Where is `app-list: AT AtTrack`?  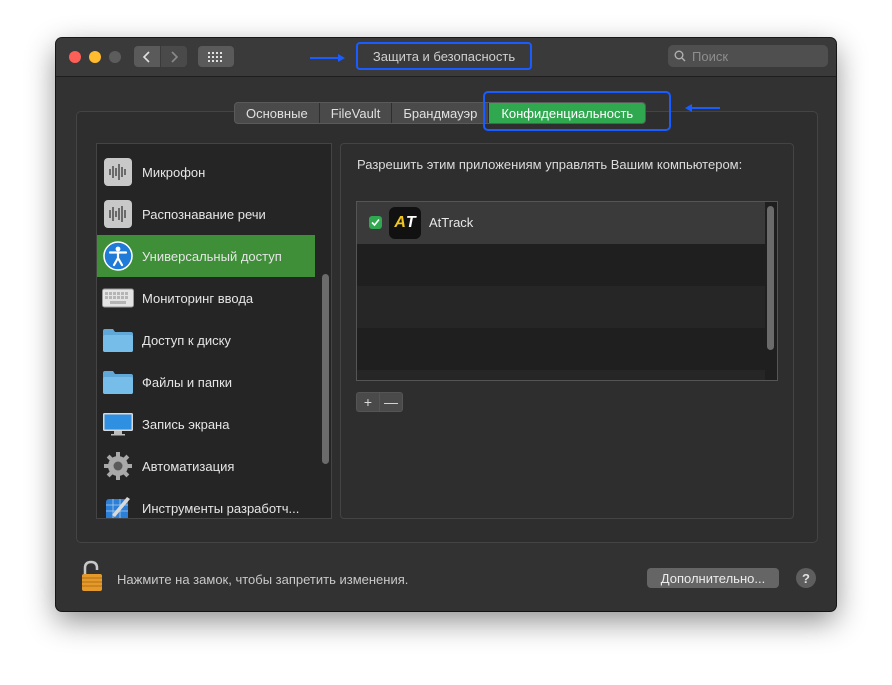 app-list: AT AtTrack is located at coordinates (567, 291).